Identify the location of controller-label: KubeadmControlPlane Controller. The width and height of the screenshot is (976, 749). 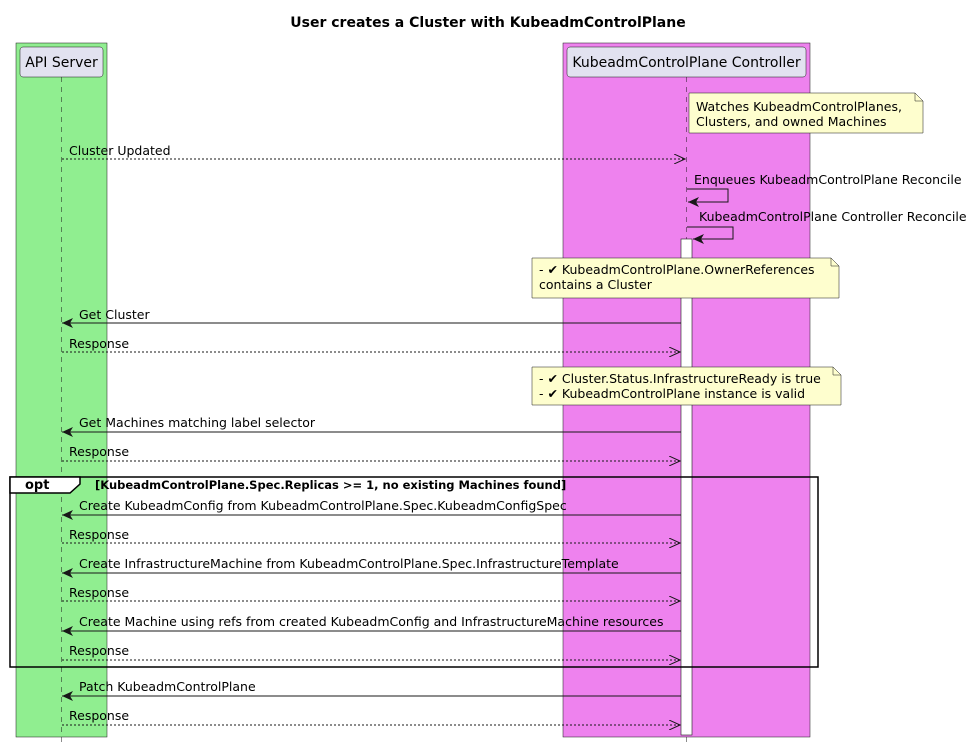
(686, 63).